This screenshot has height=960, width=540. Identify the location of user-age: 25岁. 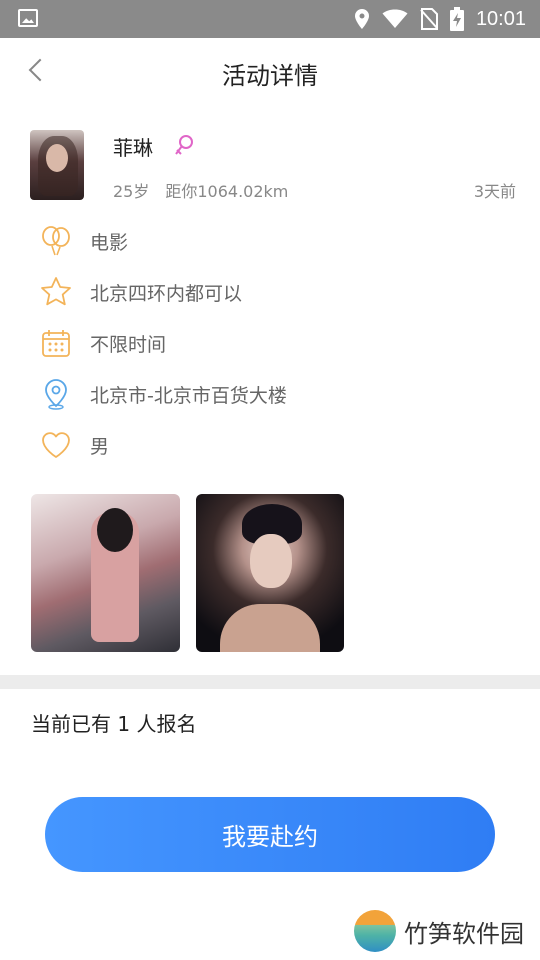
(131, 191).